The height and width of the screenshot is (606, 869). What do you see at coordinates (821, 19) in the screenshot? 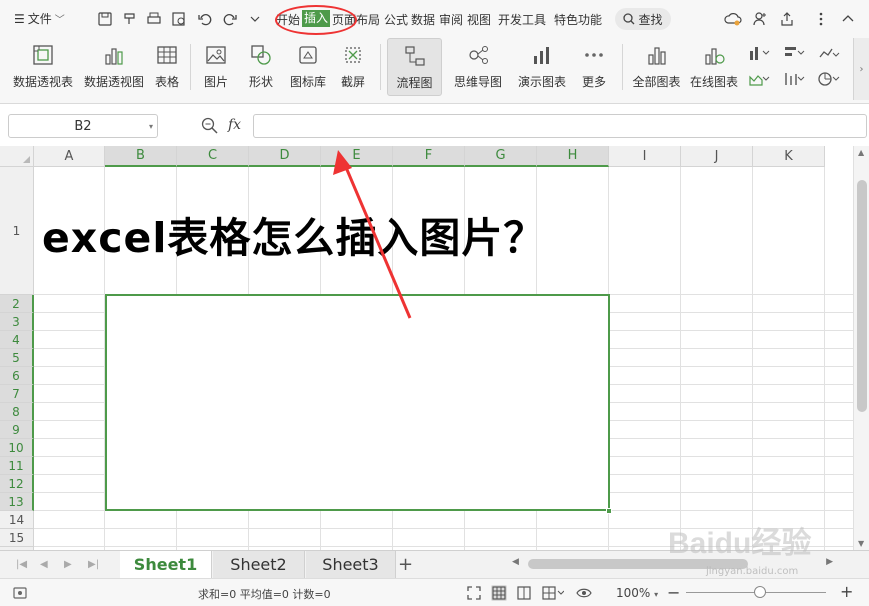
I see `more-options-icon` at bounding box center [821, 19].